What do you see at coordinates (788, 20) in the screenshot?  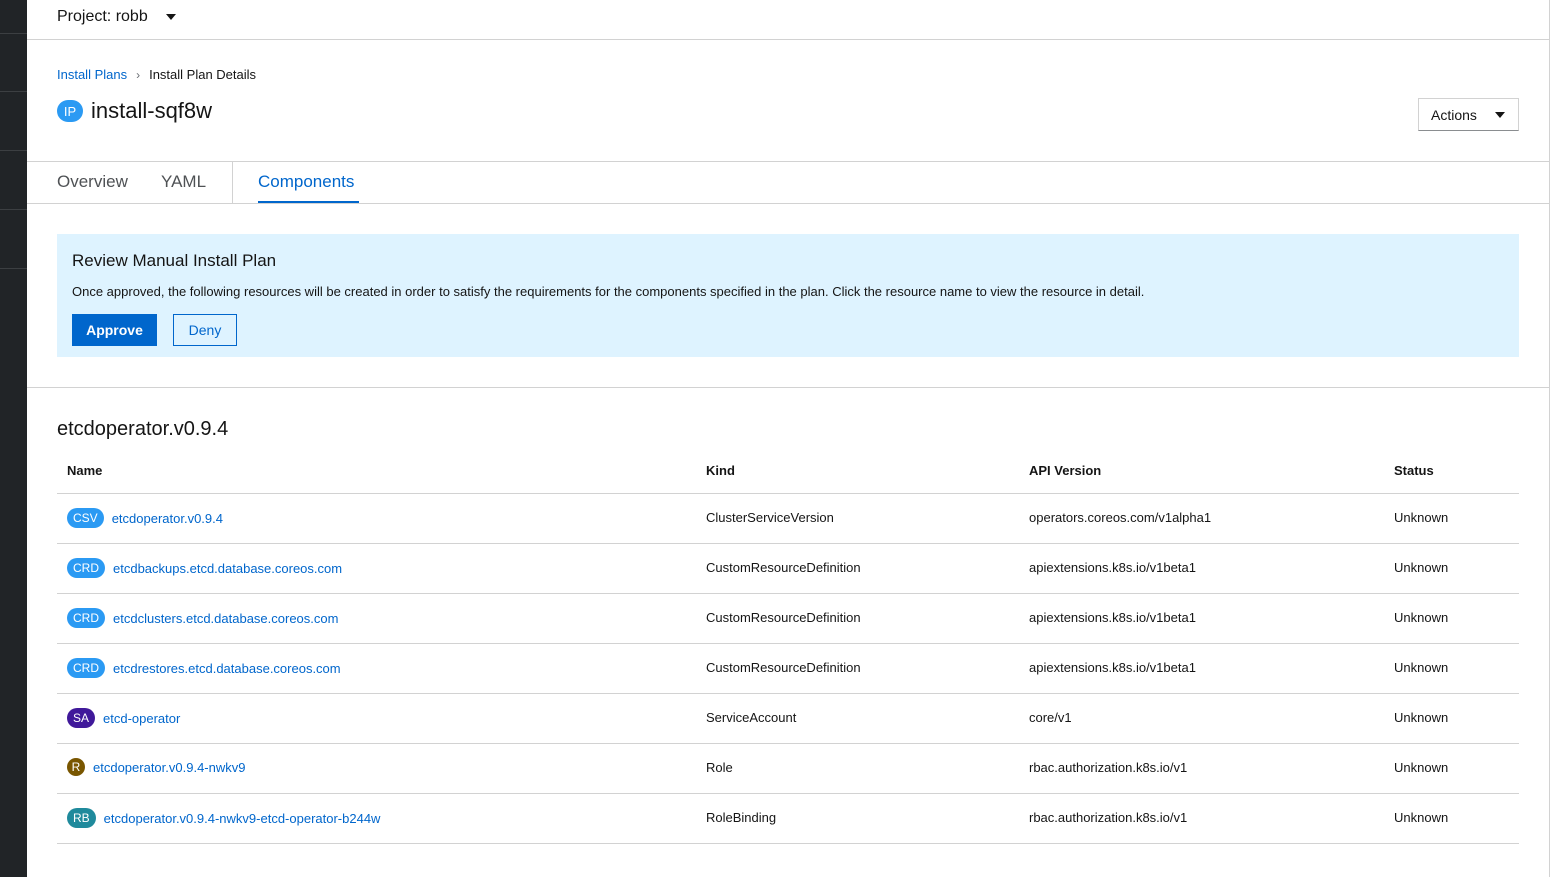 I see `project-bar: Project: robb` at bounding box center [788, 20].